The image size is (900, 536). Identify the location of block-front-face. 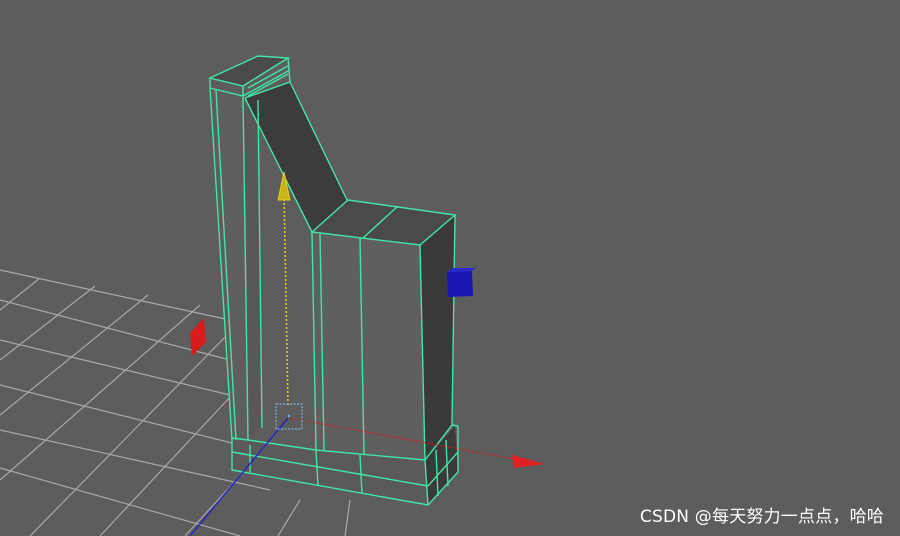
(368, 346).